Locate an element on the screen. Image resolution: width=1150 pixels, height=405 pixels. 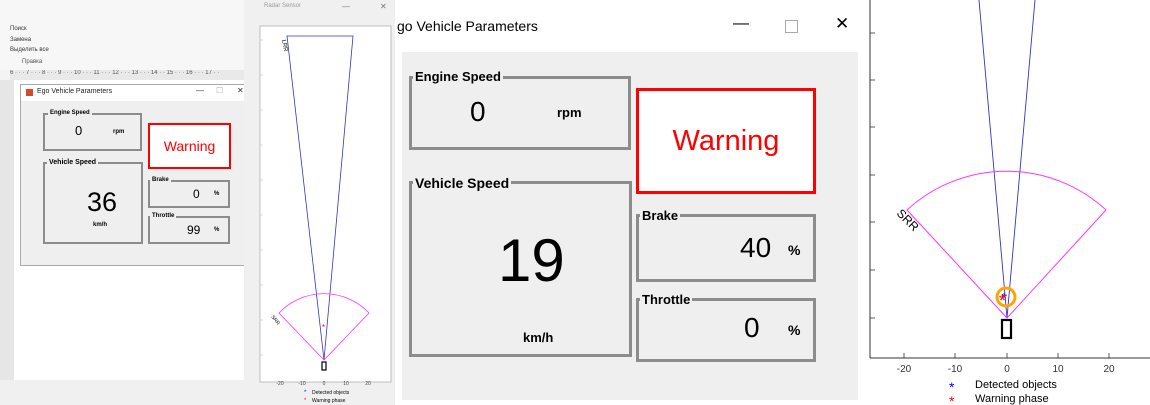
small-window-titlebar: Ego Vehicle Parameters — ☐ ✕ is located at coordinates (132, 93).